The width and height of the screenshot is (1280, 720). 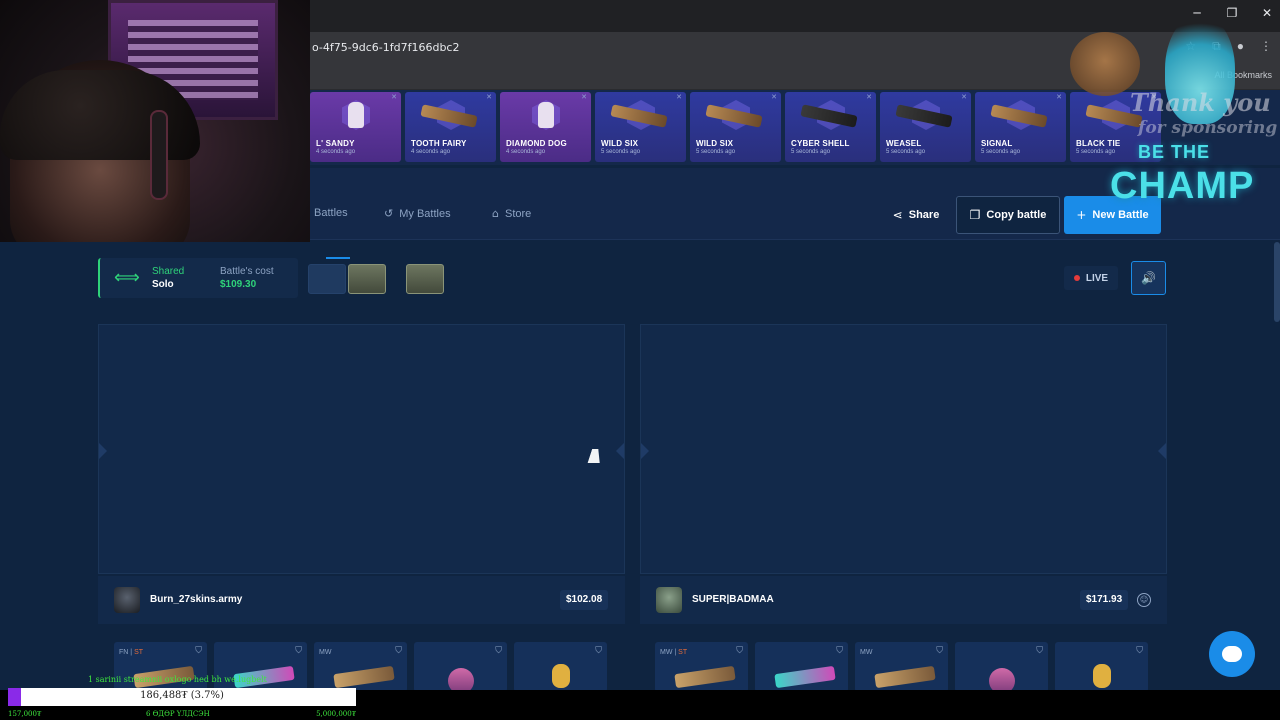 What do you see at coordinates (733, 599) in the screenshot?
I see `player-name: SUPER|BADMAA` at bounding box center [733, 599].